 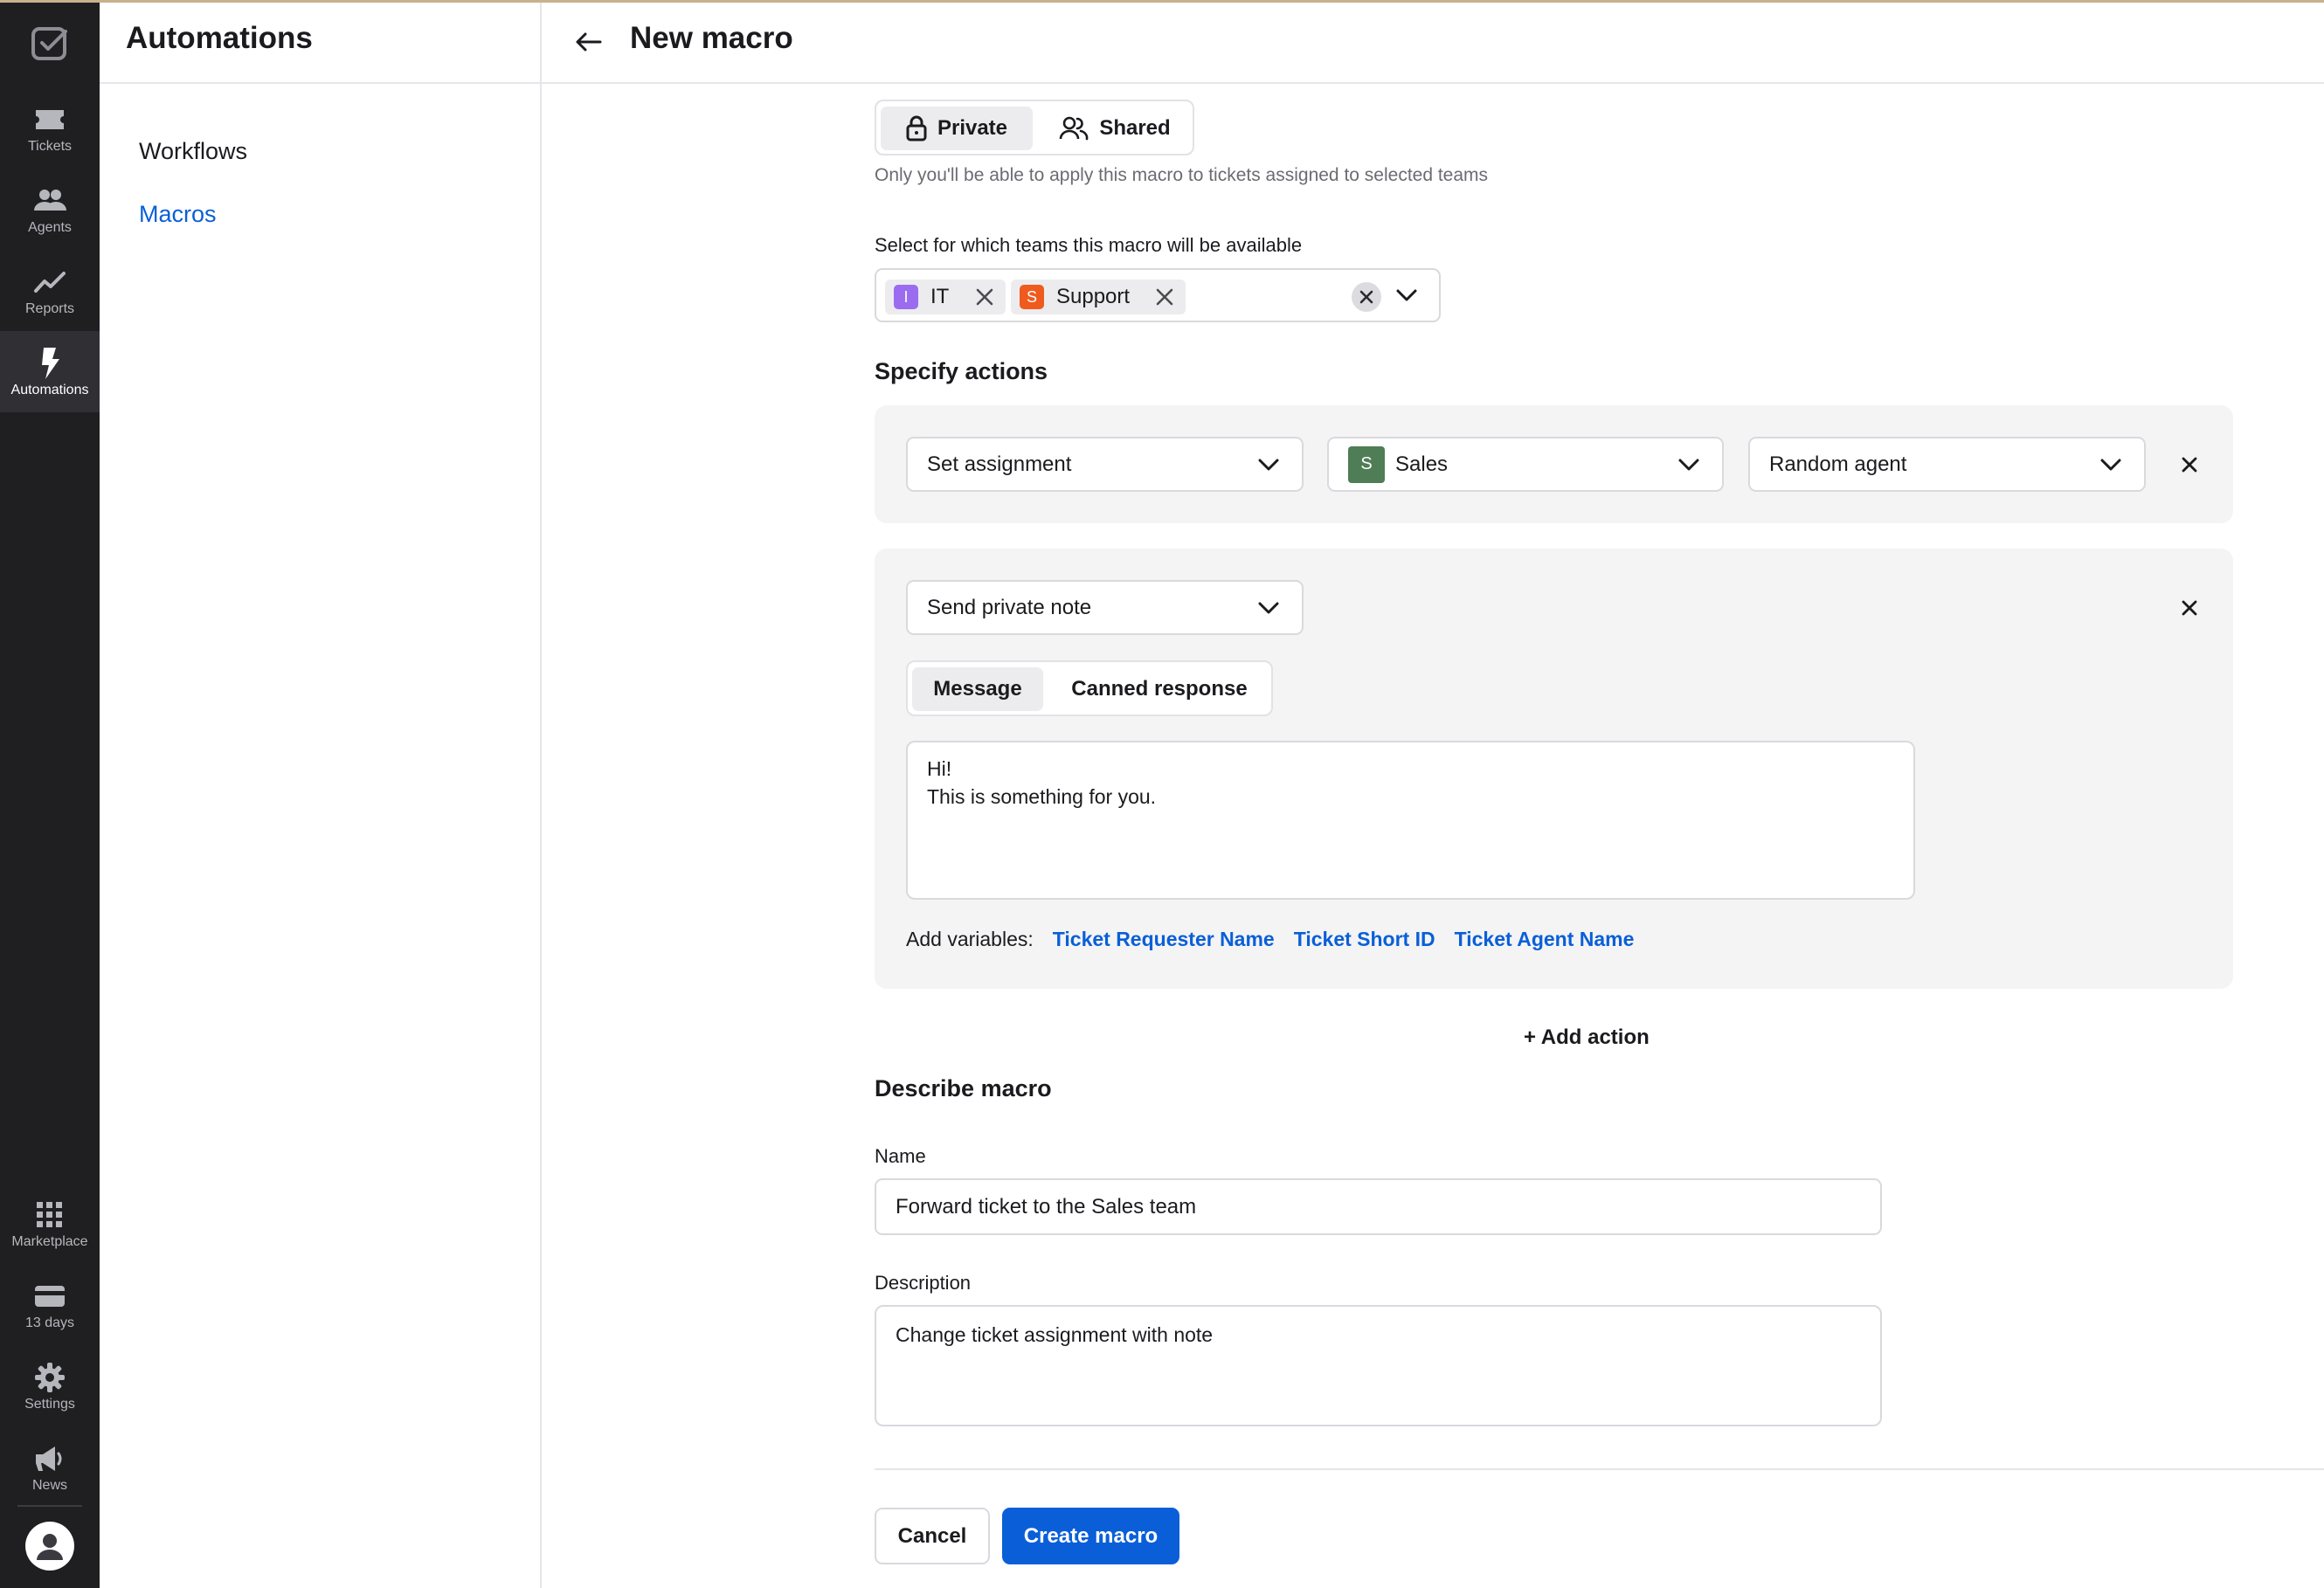 I want to click on subnav-link-workflows: Workflows, so click(x=193, y=151).